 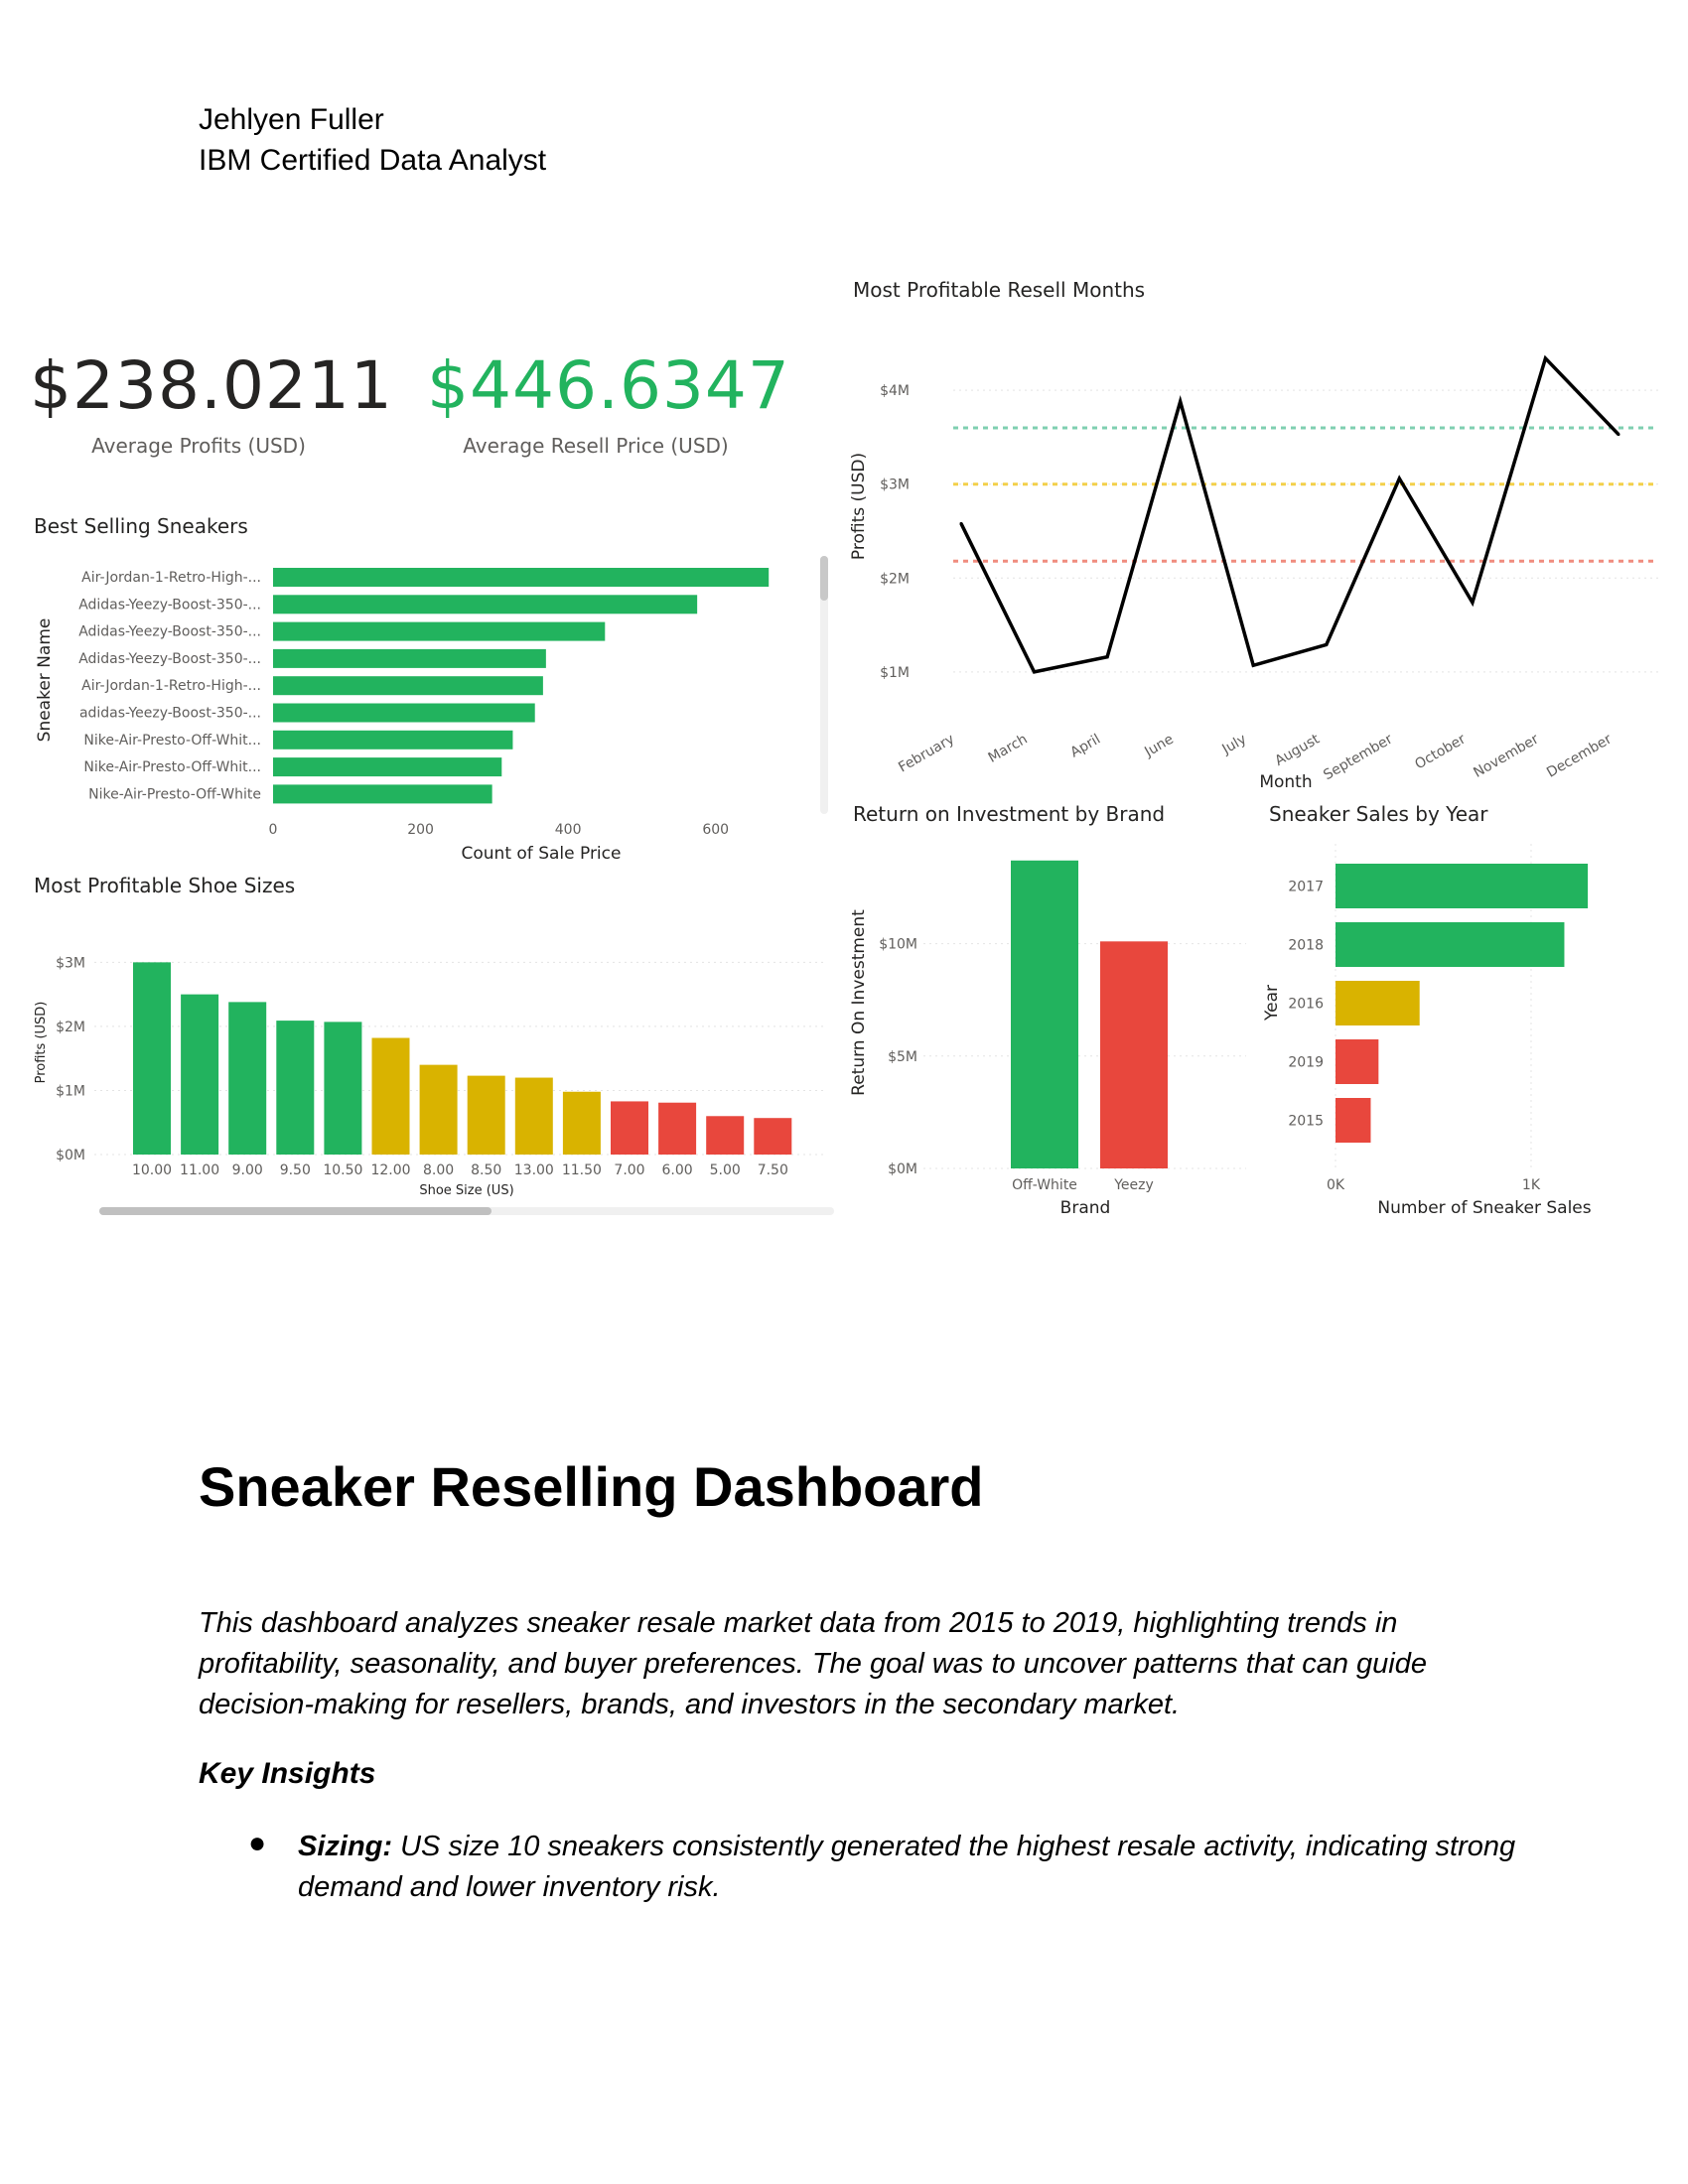 What do you see at coordinates (1484, 1208) in the screenshot?
I see `x-axis-label: Number of Sneaker Sales` at bounding box center [1484, 1208].